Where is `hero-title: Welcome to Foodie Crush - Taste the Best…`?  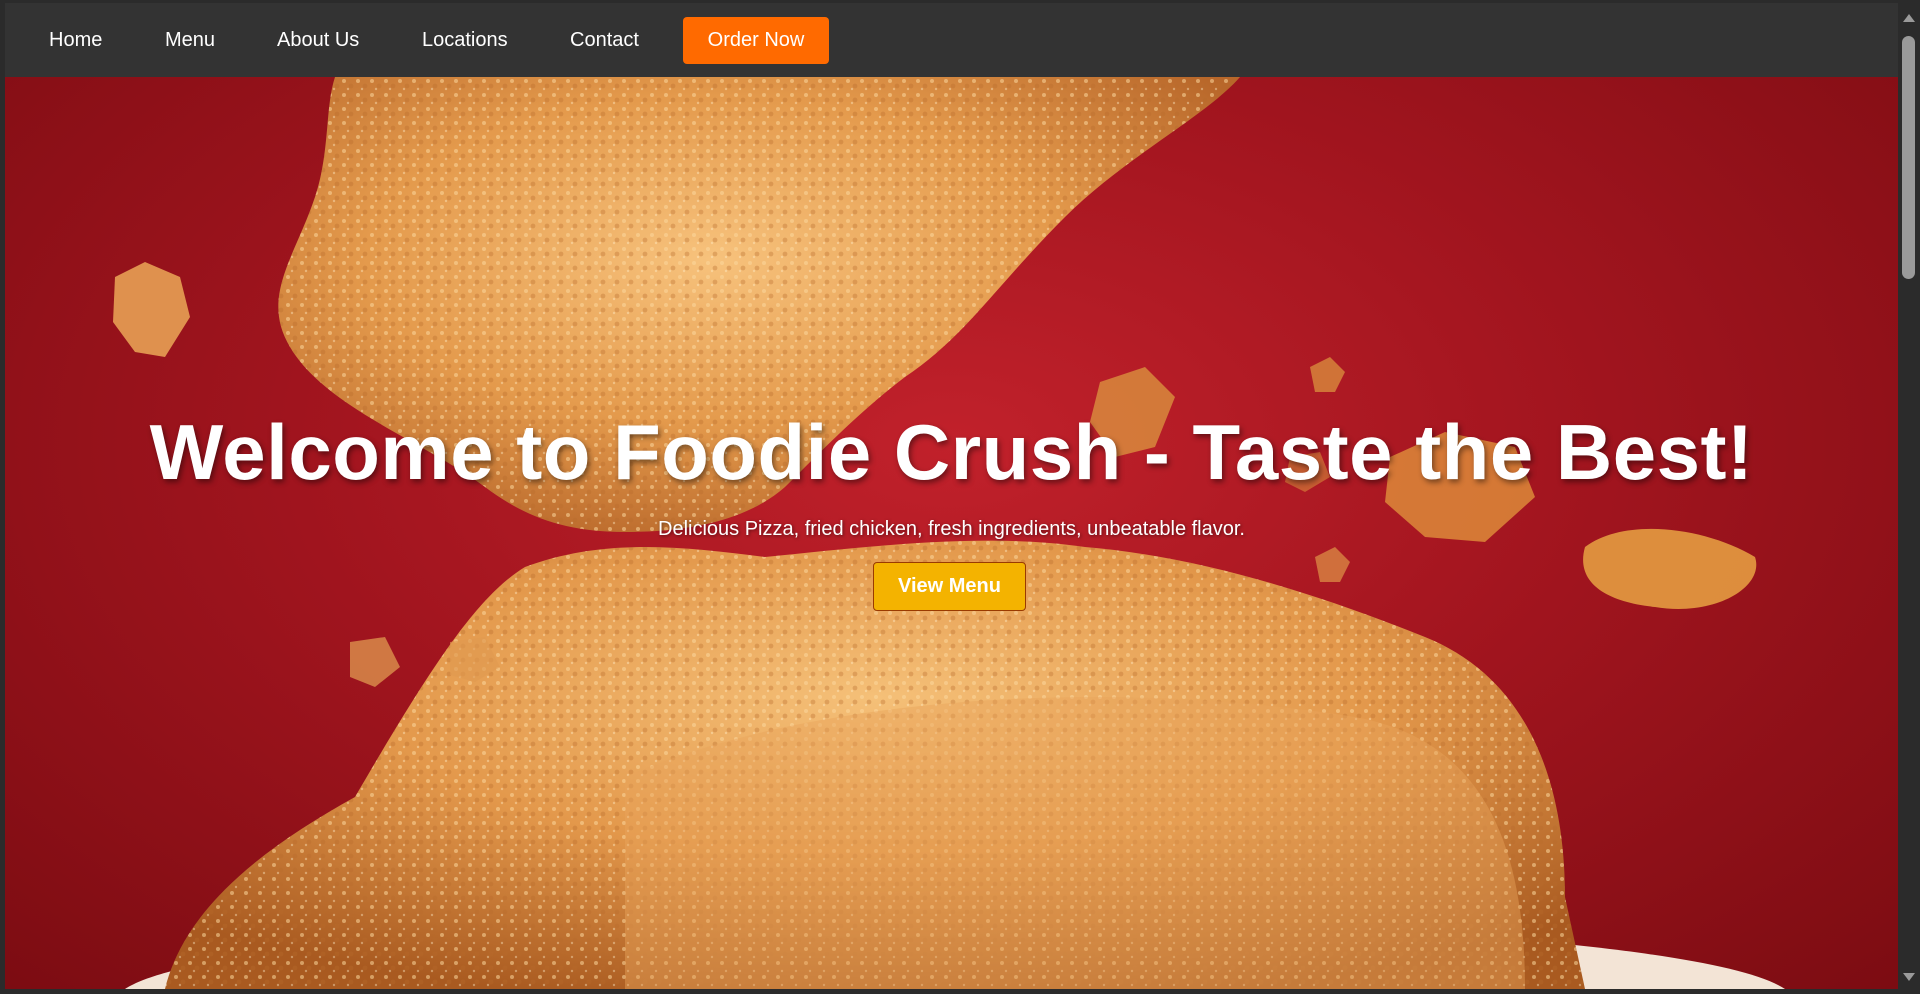 hero-title: Welcome to Foodie Crush - Taste the Best… is located at coordinates (951, 452).